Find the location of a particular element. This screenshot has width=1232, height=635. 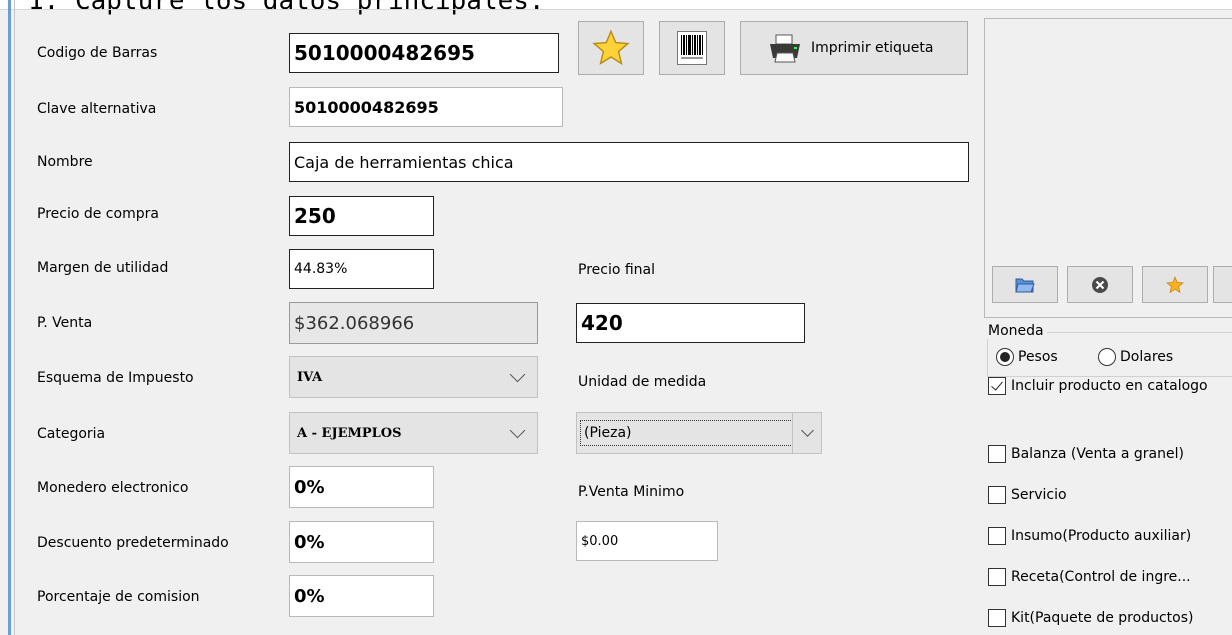

pesos-radio is located at coordinates (1005, 357).